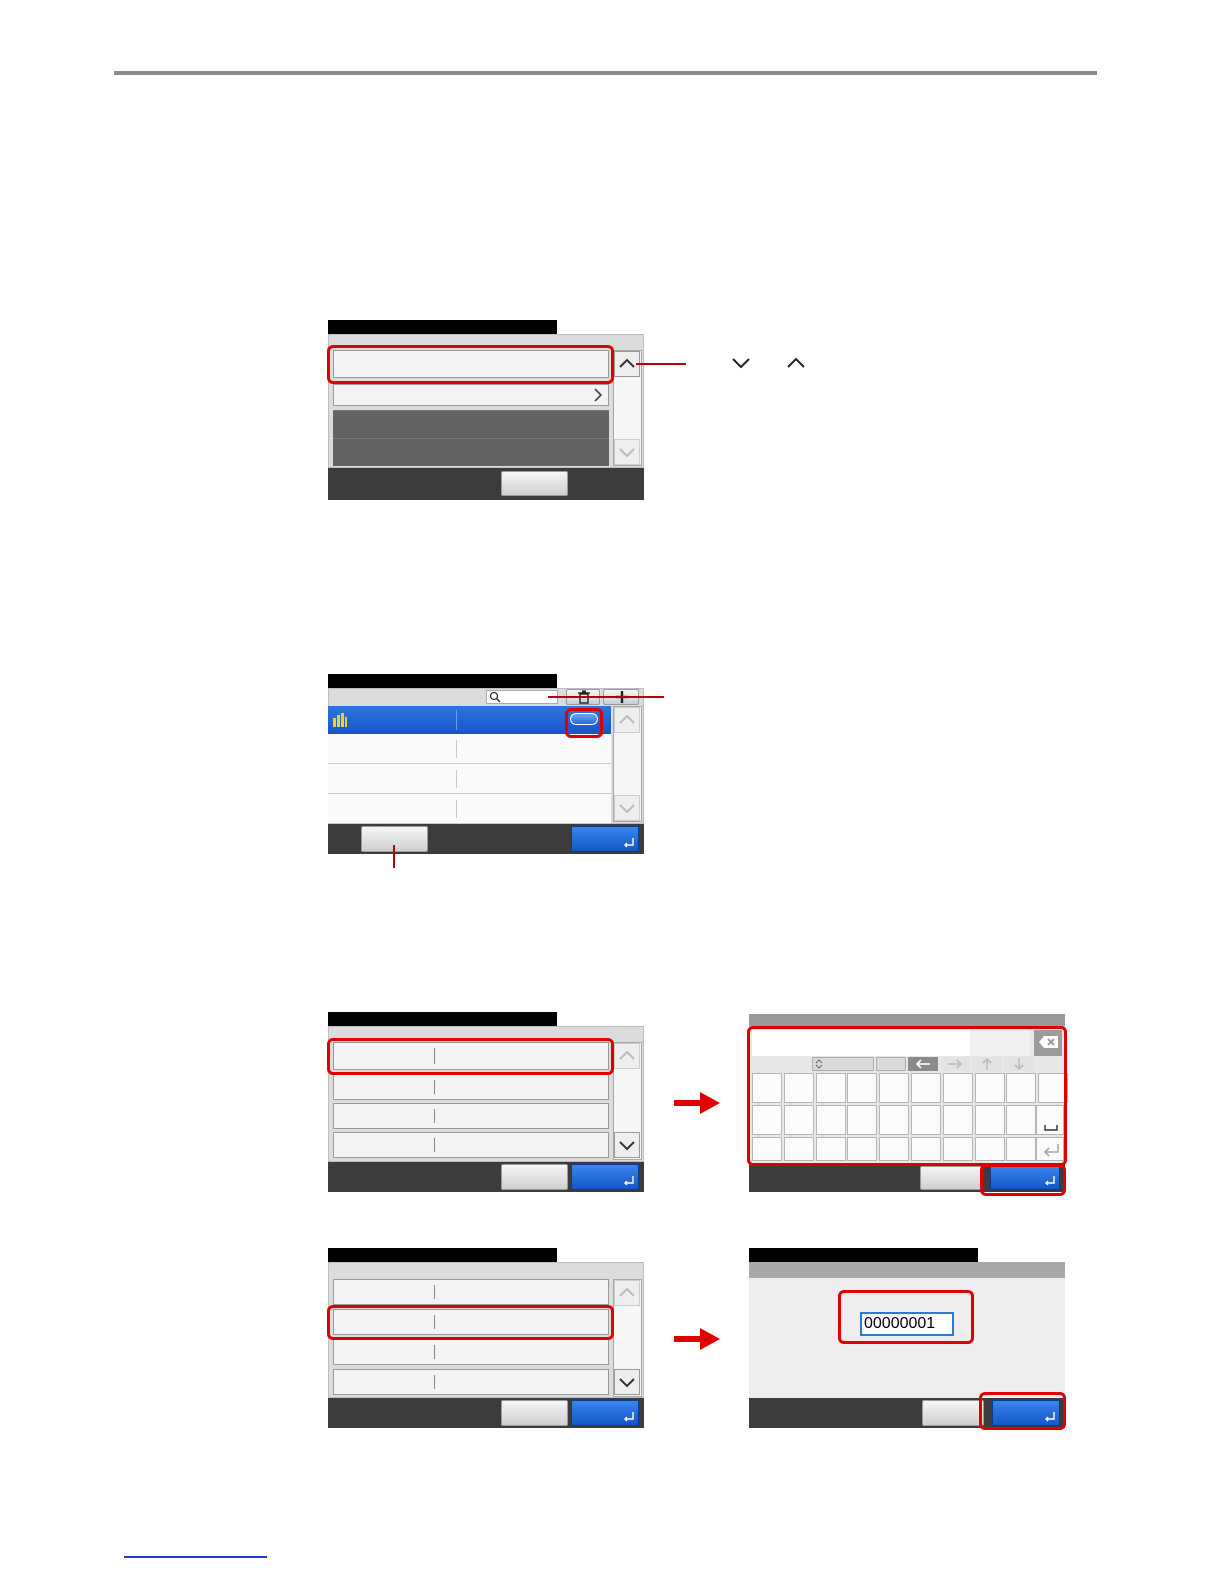 Image resolution: width=1224 pixels, height=1584 pixels. I want to click on screen-subheader, so click(907, 1270).